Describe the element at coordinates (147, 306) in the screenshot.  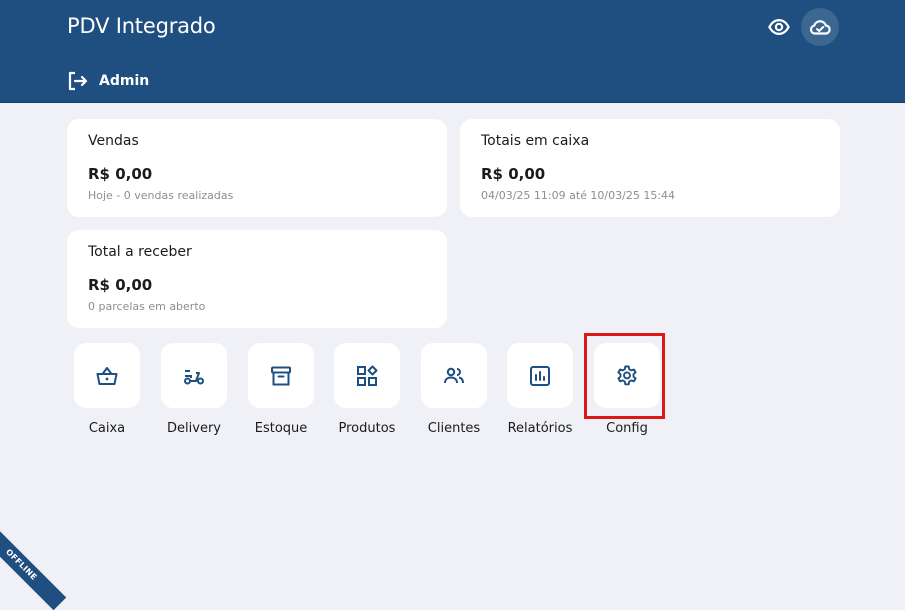
I see `card-subtitle: 0 parcelas em aberto` at that location.